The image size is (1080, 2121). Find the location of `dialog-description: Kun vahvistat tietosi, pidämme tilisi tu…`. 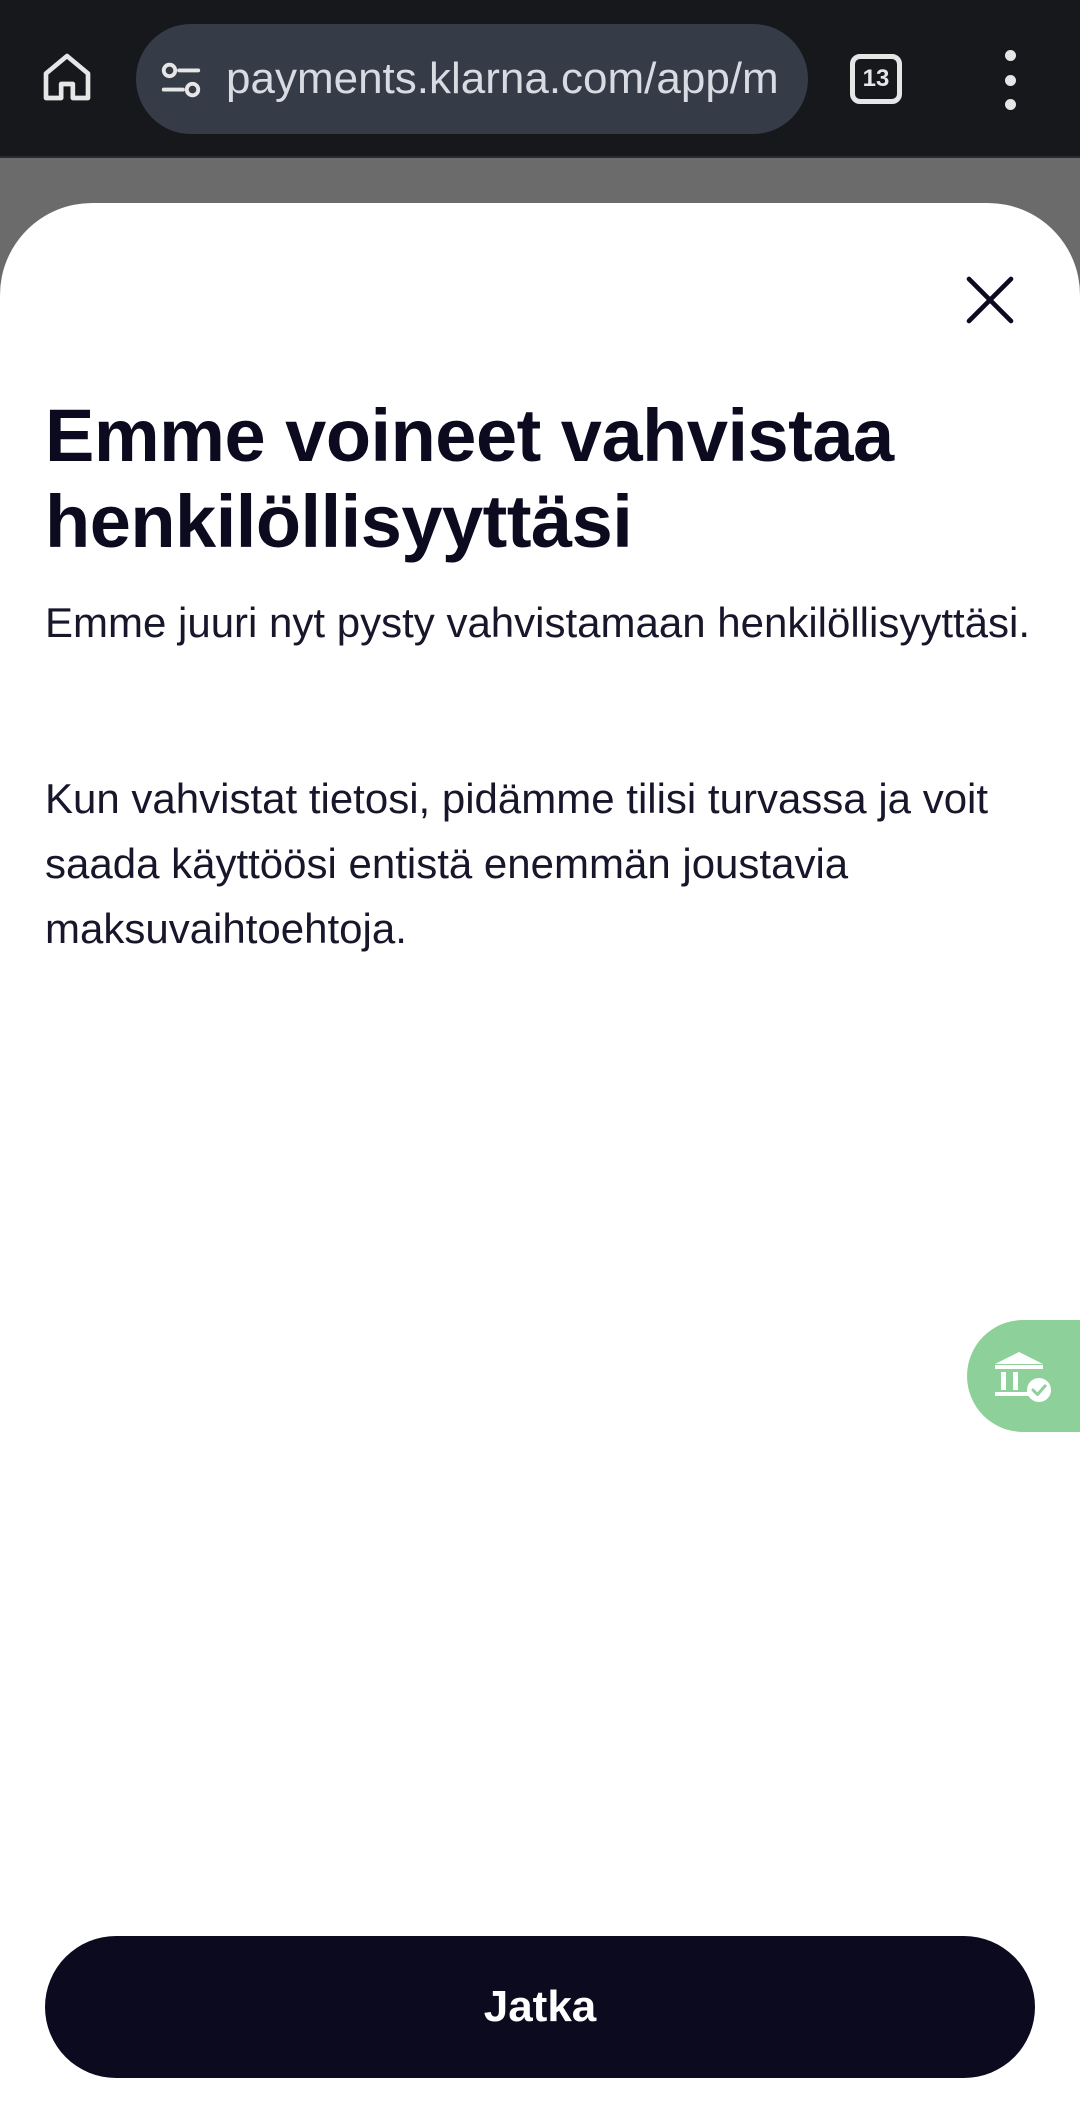

dialog-description: Kun vahvistat tietosi, pidämme tilisi tu… is located at coordinates (517, 863).